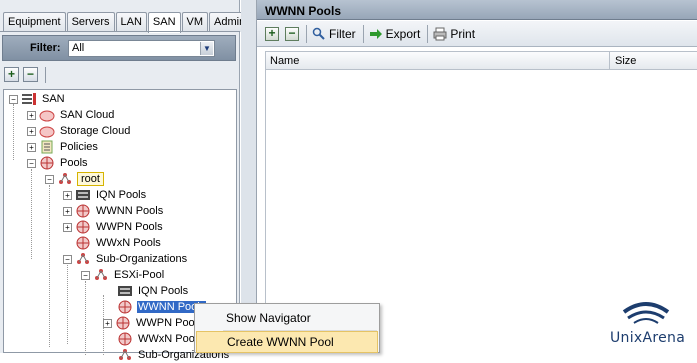 Image resolution: width=697 pixels, height=363 pixels. I want to click on plus-icon: +, so click(272, 33).